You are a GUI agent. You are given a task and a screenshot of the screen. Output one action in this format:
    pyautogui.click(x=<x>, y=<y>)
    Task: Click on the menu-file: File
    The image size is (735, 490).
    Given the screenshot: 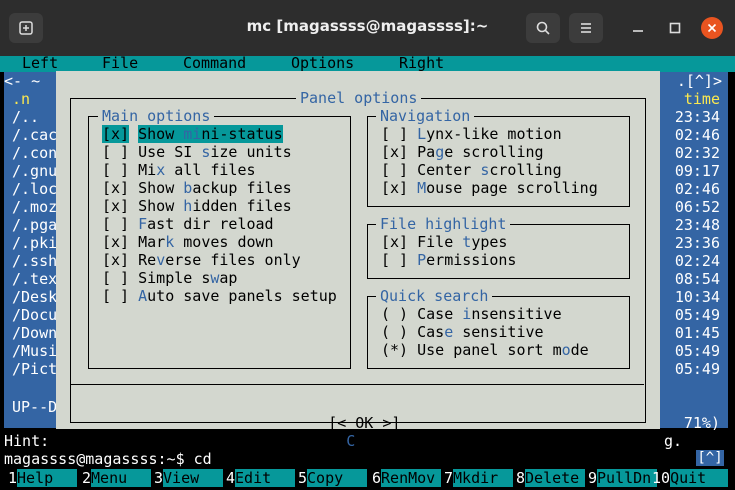 What is the action you would take?
    pyautogui.click(x=120, y=63)
    